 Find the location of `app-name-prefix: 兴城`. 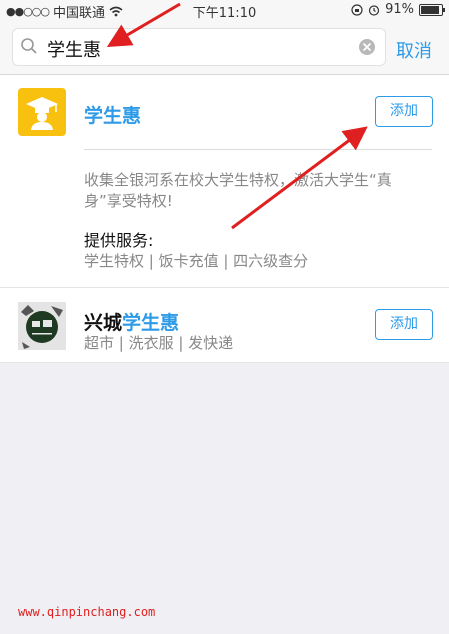

app-name-prefix: 兴城 is located at coordinates (103, 323).